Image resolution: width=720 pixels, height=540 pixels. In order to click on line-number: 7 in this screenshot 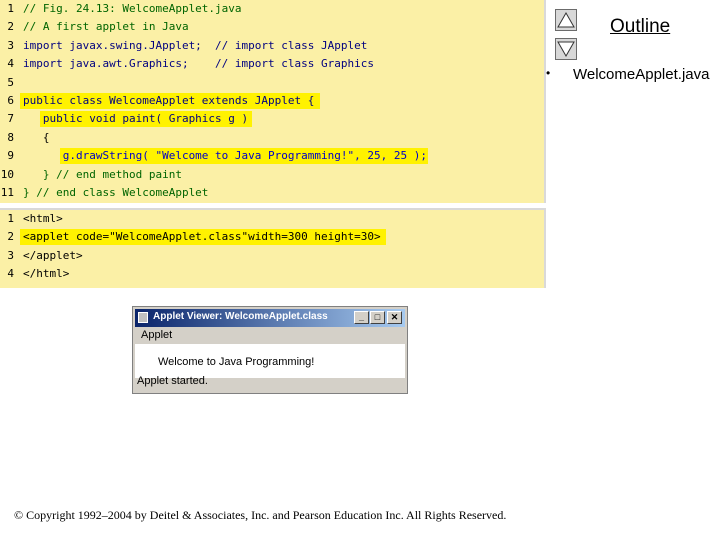, I will do `click(10, 119)`.